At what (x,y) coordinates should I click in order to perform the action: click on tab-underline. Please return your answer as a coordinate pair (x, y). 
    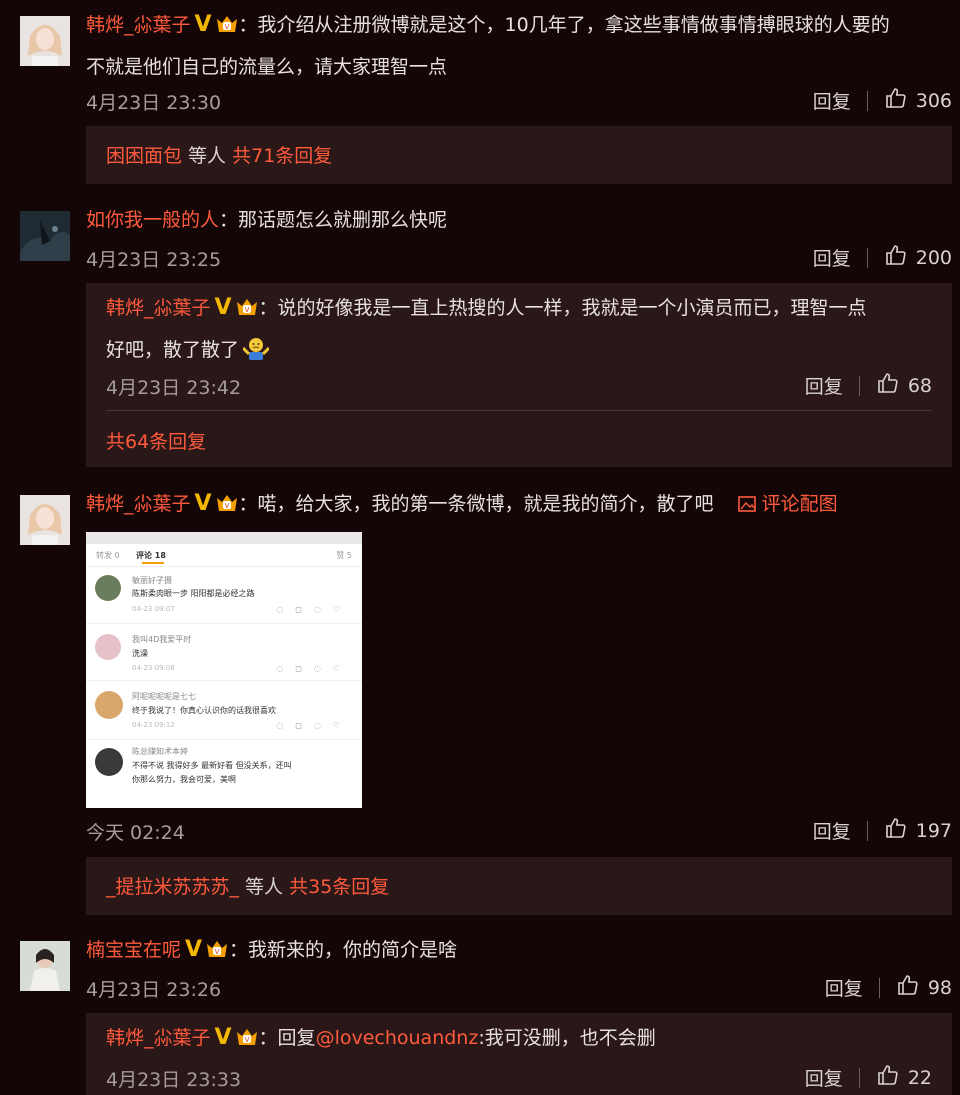
    Looking at the image, I should click on (153, 563).